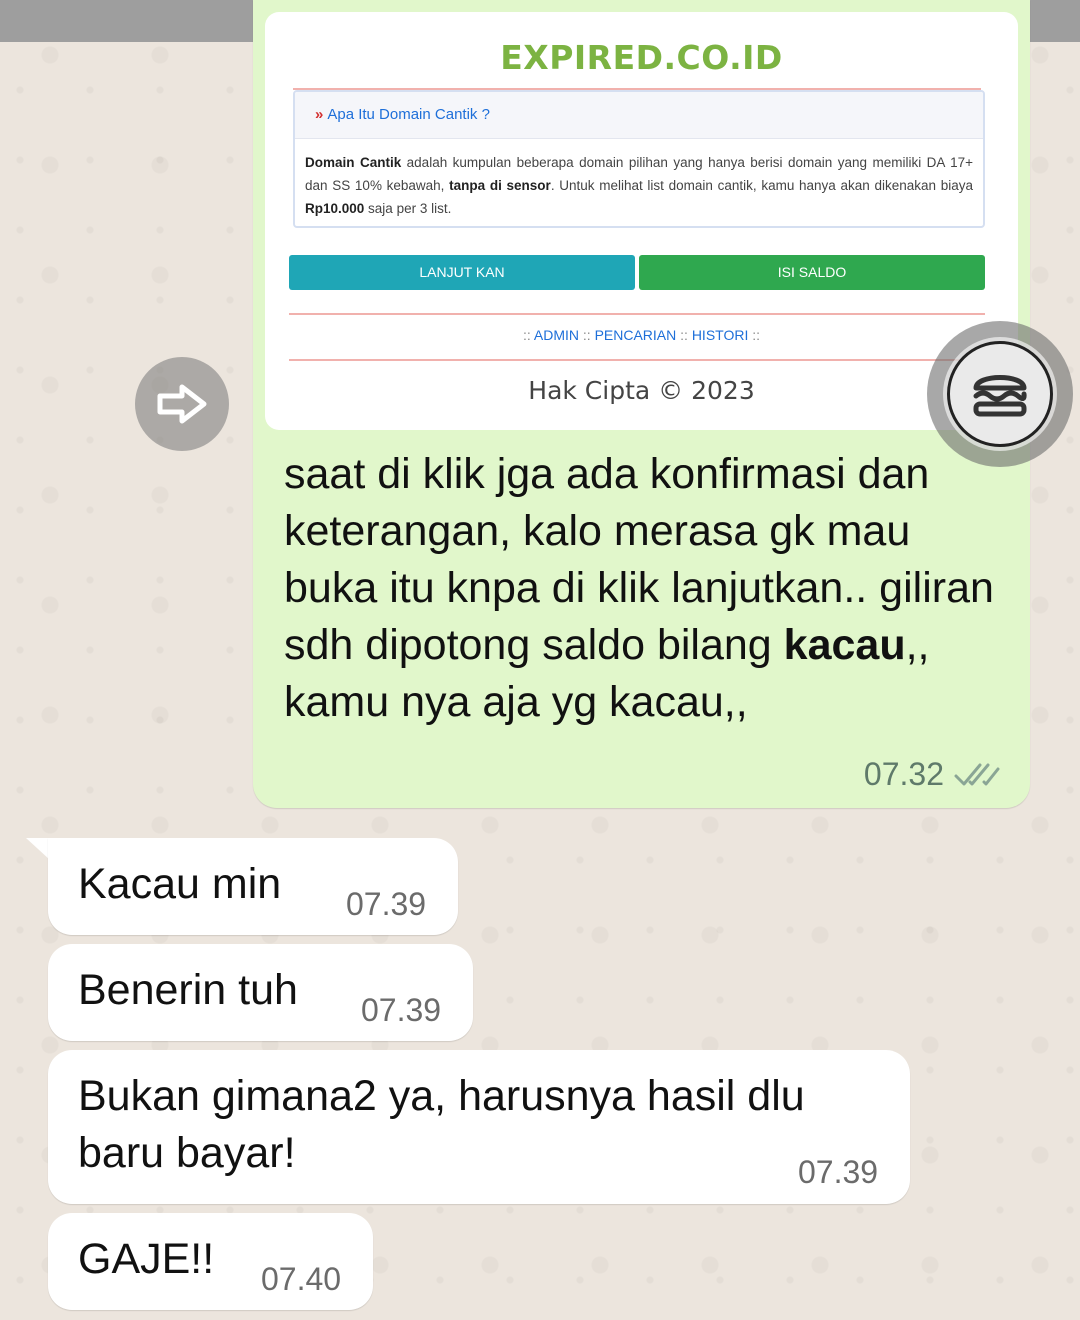 This screenshot has width=1080, height=1320. I want to click on incoming-message-bubble: GAJE!! 07.40, so click(210, 1261).